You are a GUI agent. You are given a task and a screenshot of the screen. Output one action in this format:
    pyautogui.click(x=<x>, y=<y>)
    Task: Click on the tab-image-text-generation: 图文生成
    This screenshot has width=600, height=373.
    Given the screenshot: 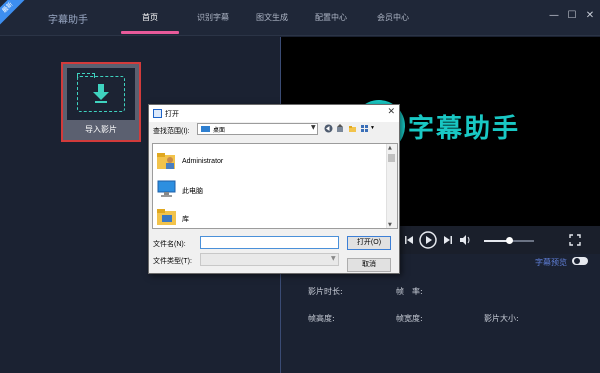 What is the action you would take?
    pyautogui.click(x=272, y=17)
    